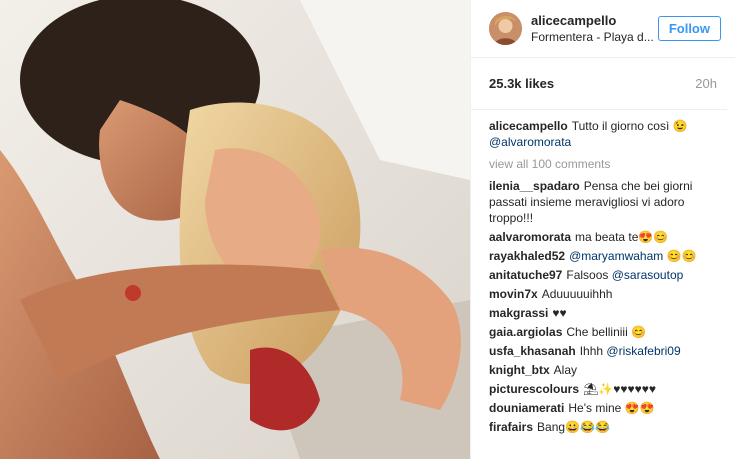  What do you see at coordinates (573, 427) in the screenshot?
I see `comment-text: Bang😀😂😂` at bounding box center [573, 427].